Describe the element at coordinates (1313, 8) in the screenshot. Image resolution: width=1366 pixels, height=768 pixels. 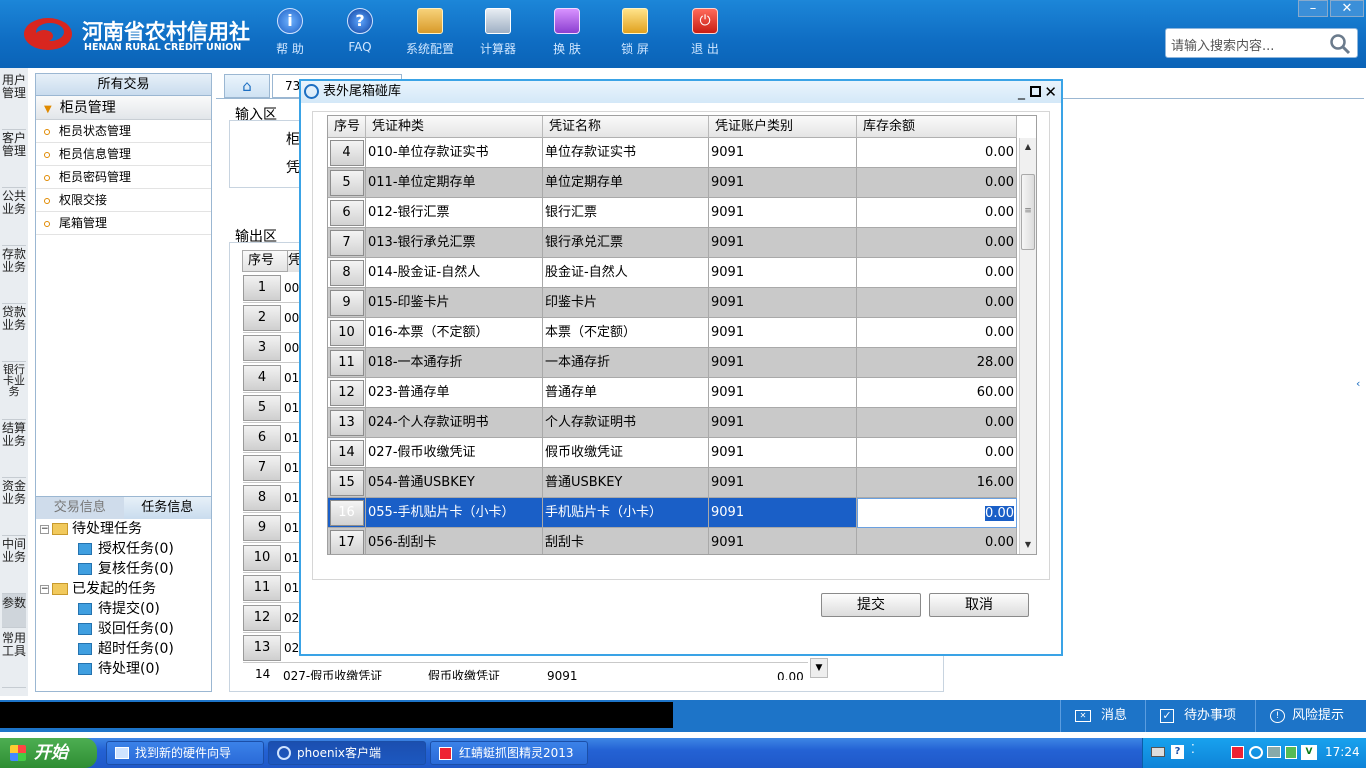
I see `minimize-window-button: –` at that location.